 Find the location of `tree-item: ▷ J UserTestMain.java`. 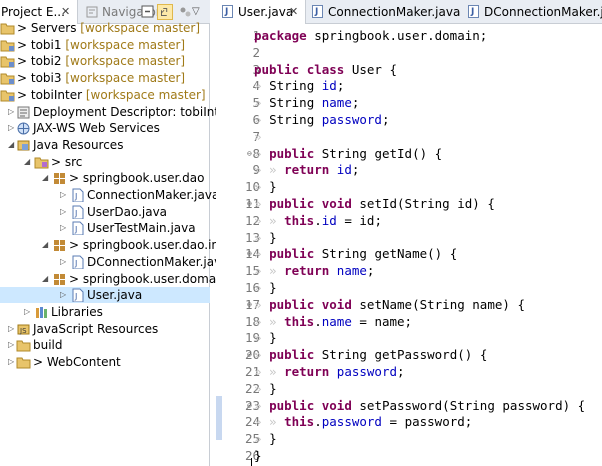

tree-item: ▷ J UserTestMain.java is located at coordinates (105, 228).